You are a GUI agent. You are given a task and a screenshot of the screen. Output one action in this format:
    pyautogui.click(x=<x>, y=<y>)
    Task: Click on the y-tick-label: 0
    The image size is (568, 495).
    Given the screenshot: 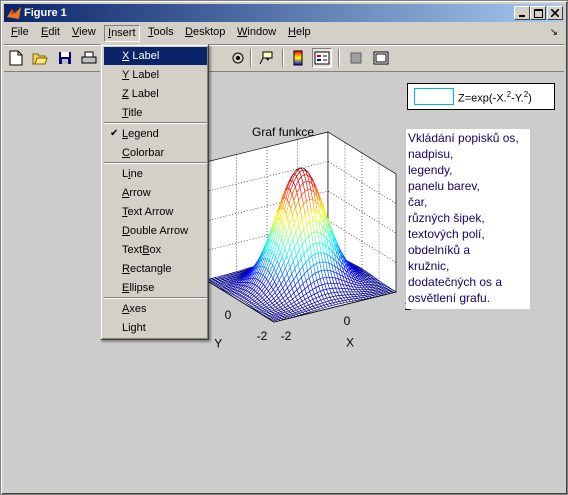 What is the action you would take?
    pyautogui.click(x=228, y=315)
    